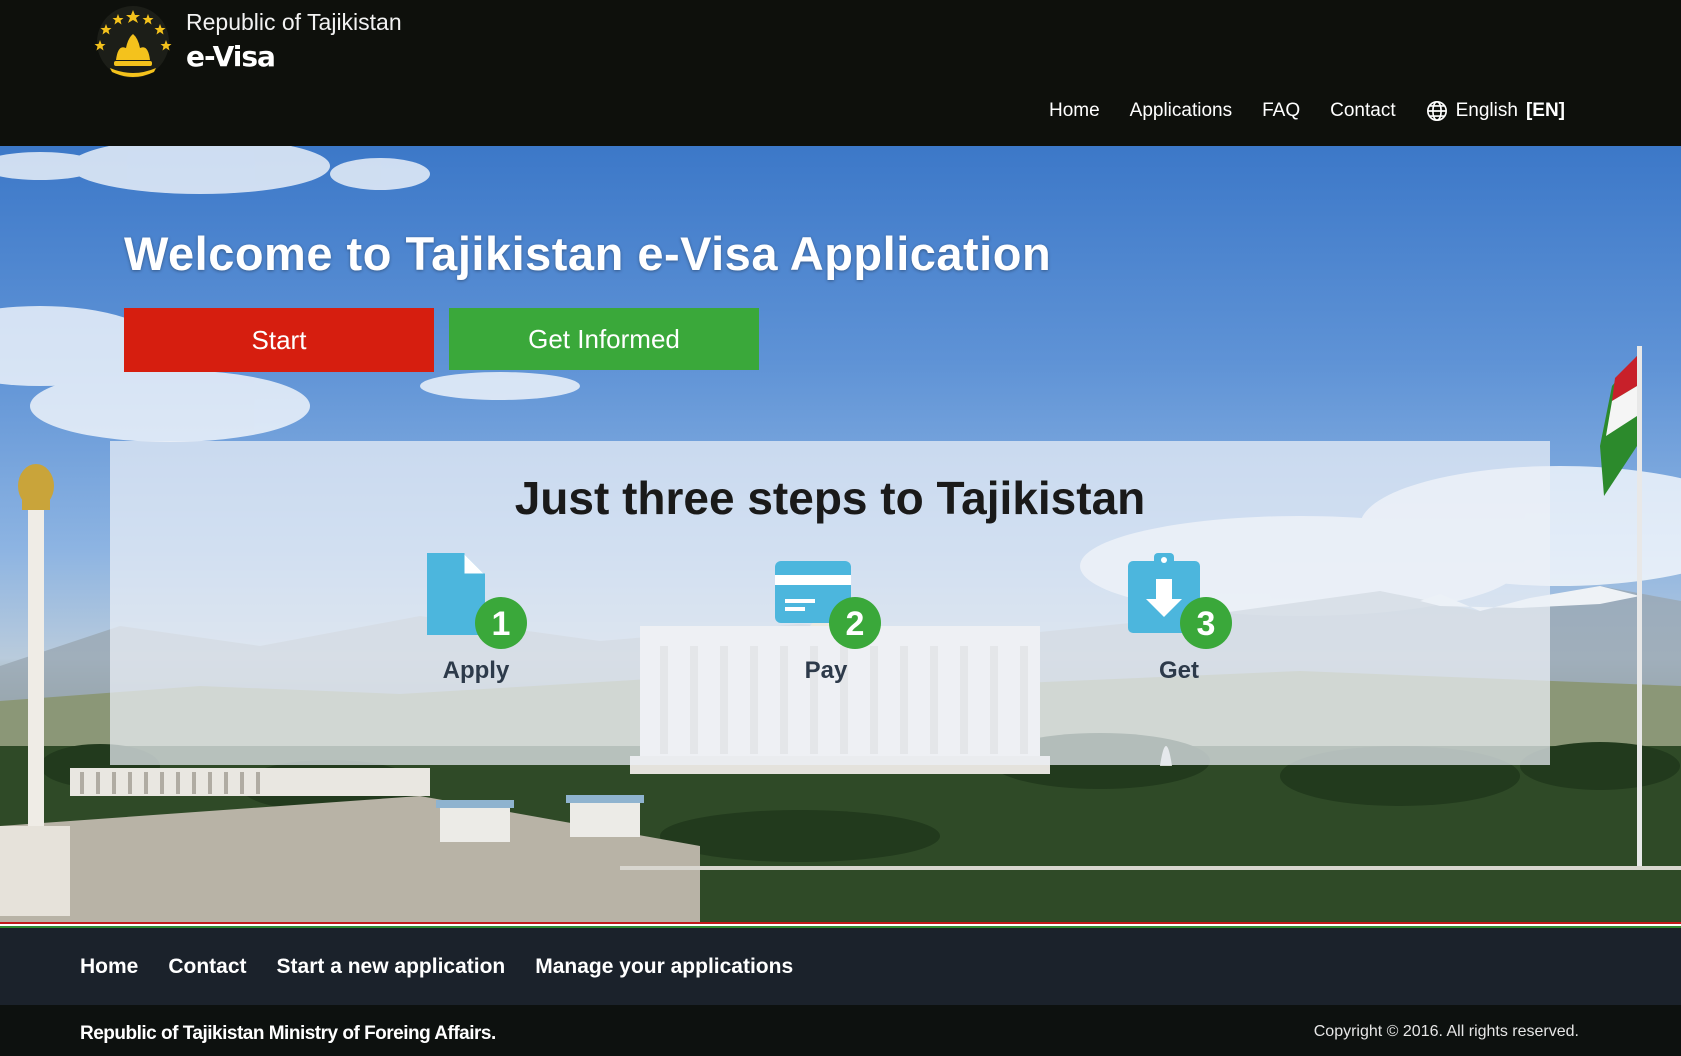 The height and width of the screenshot is (1056, 1681). What do you see at coordinates (477, 601) in the screenshot?
I see `document-icon: 1` at bounding box center [477, 601].